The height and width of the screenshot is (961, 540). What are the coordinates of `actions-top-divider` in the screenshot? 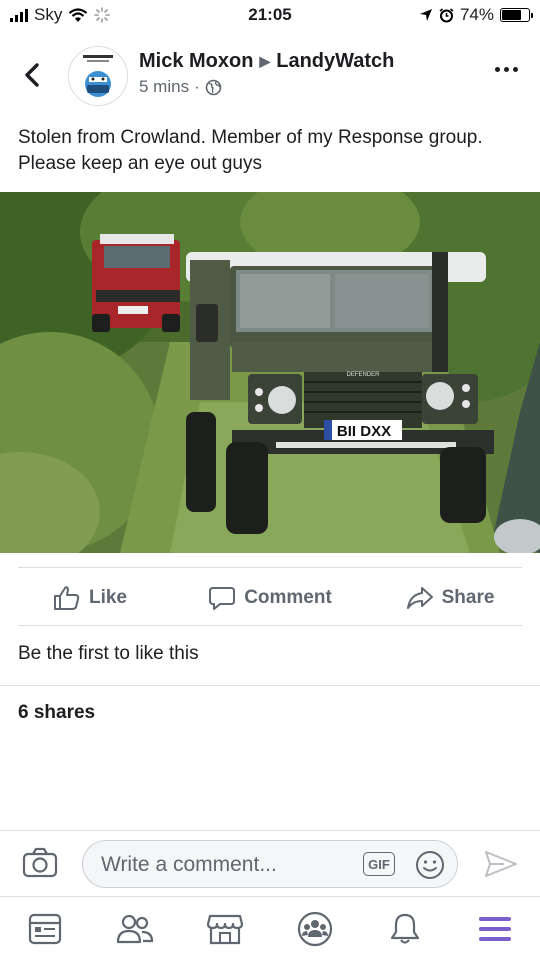 It's located at (270, 567).